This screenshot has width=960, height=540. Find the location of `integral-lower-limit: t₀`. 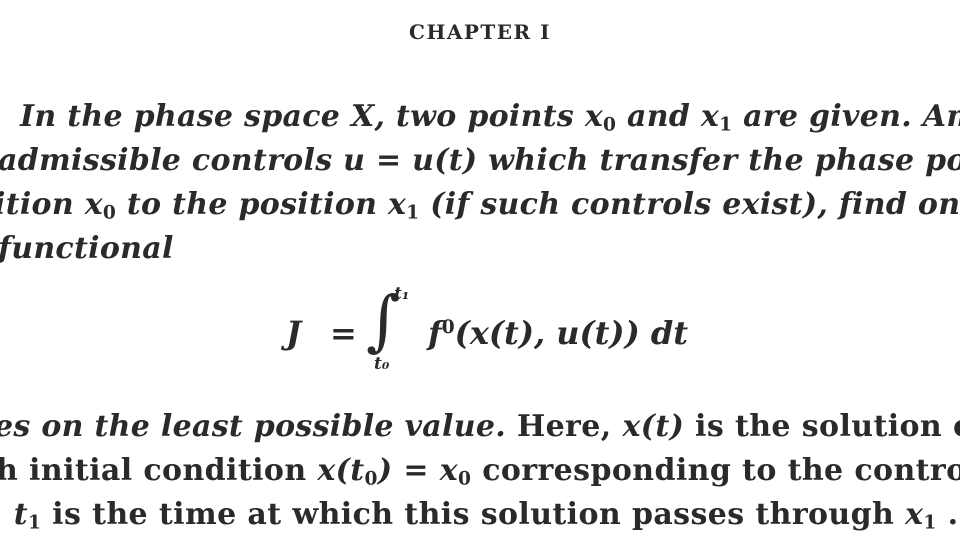

integral-lower-limit: t₀ is located at coordinates (382, 364).